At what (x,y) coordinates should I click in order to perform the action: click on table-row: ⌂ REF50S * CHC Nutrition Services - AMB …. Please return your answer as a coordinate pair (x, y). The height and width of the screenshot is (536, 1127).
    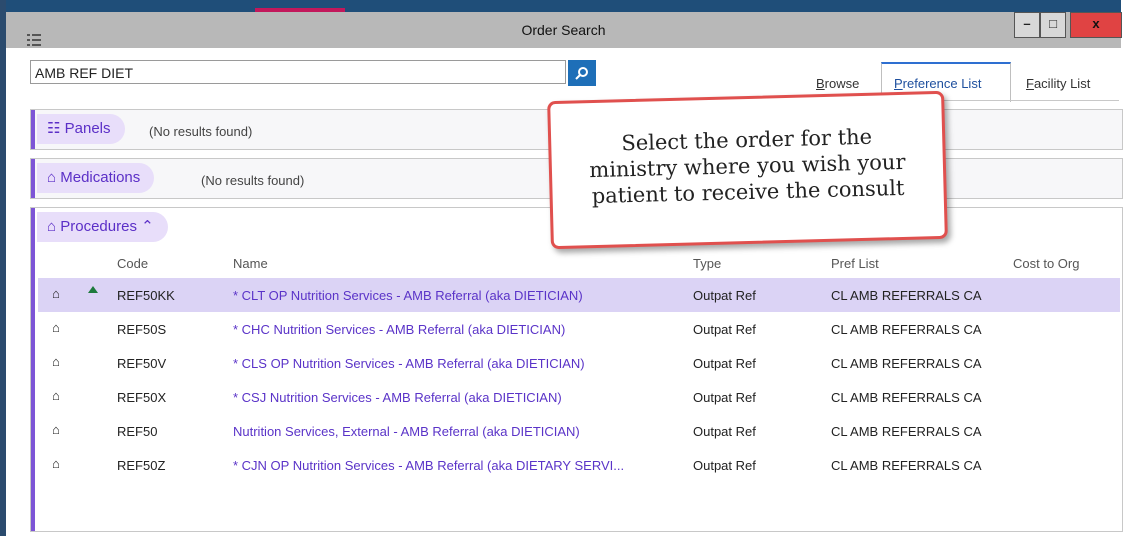
    Looking at the image, I should click on (579, 329).